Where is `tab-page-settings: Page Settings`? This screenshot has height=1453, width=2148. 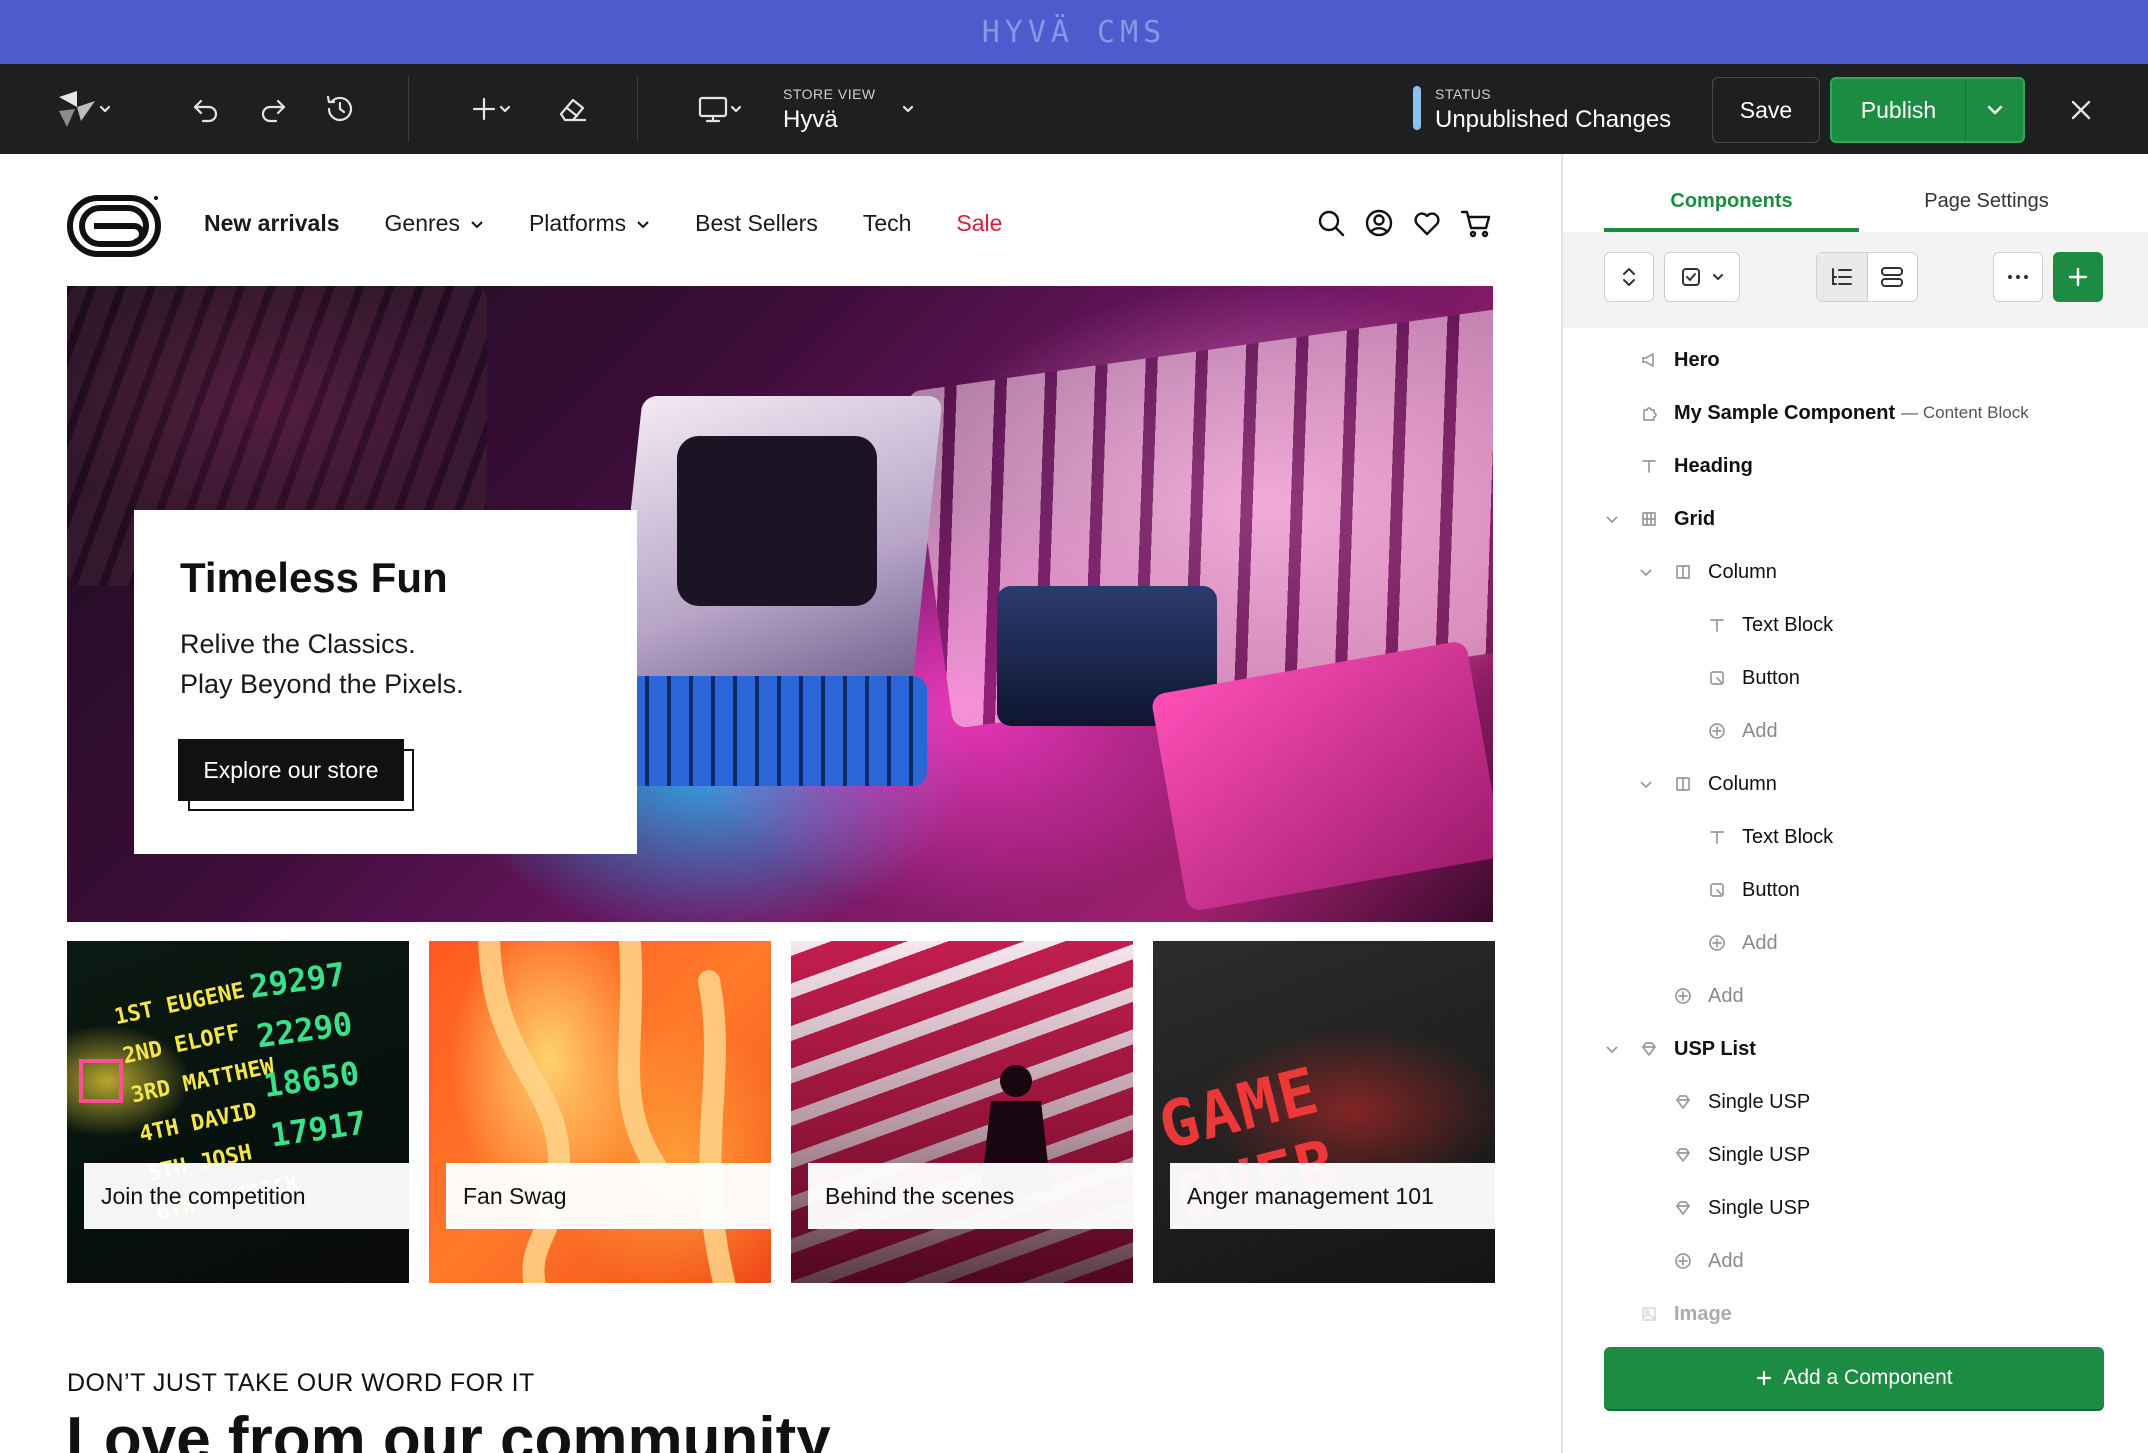 tab-page-settings: Page Settings is located at coordinates (1986, 208).